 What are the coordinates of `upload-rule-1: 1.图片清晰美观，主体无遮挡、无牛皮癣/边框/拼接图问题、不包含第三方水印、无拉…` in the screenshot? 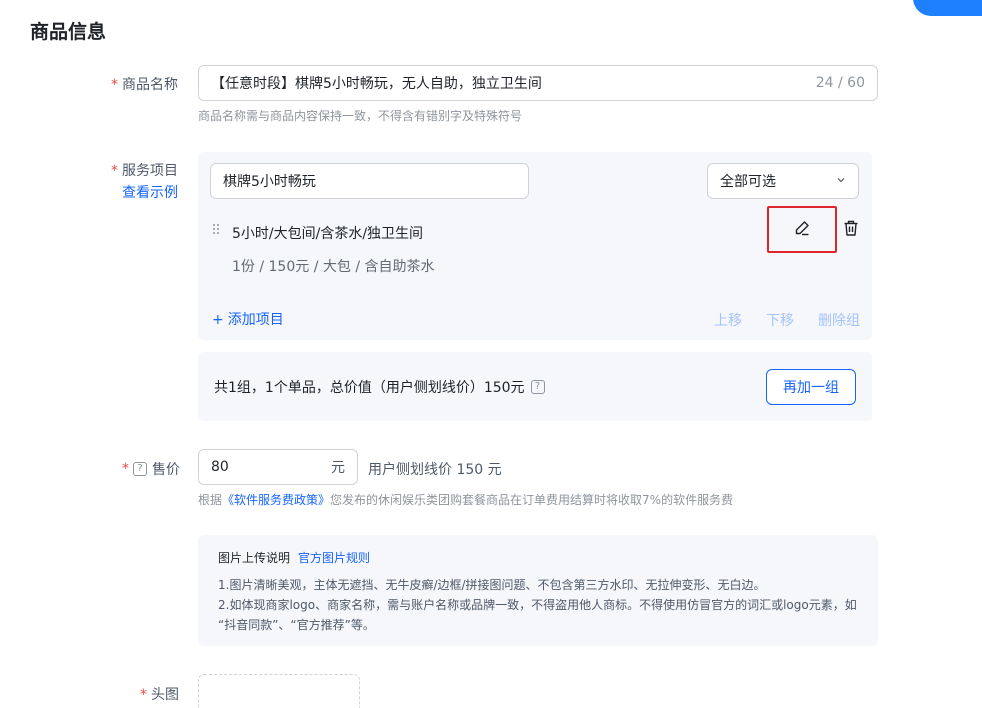 It's located at (492, 585).